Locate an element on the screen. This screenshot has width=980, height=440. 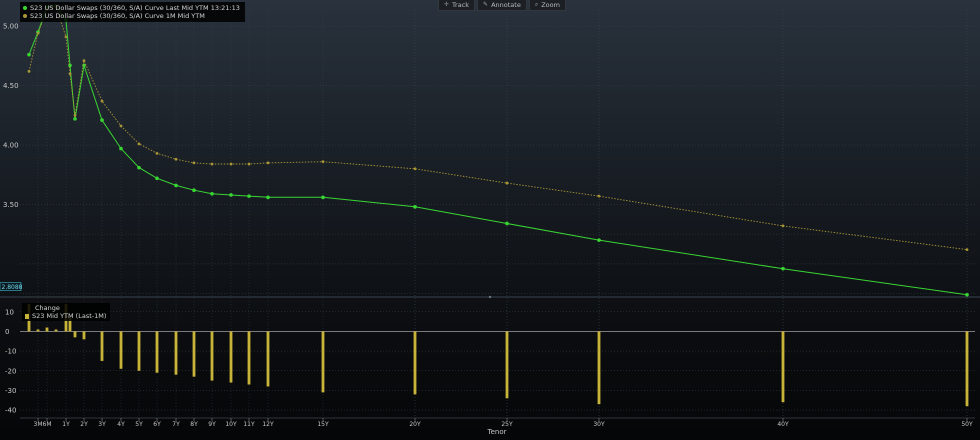
track-button: ✛ Track is located at coordinates (457, 5).